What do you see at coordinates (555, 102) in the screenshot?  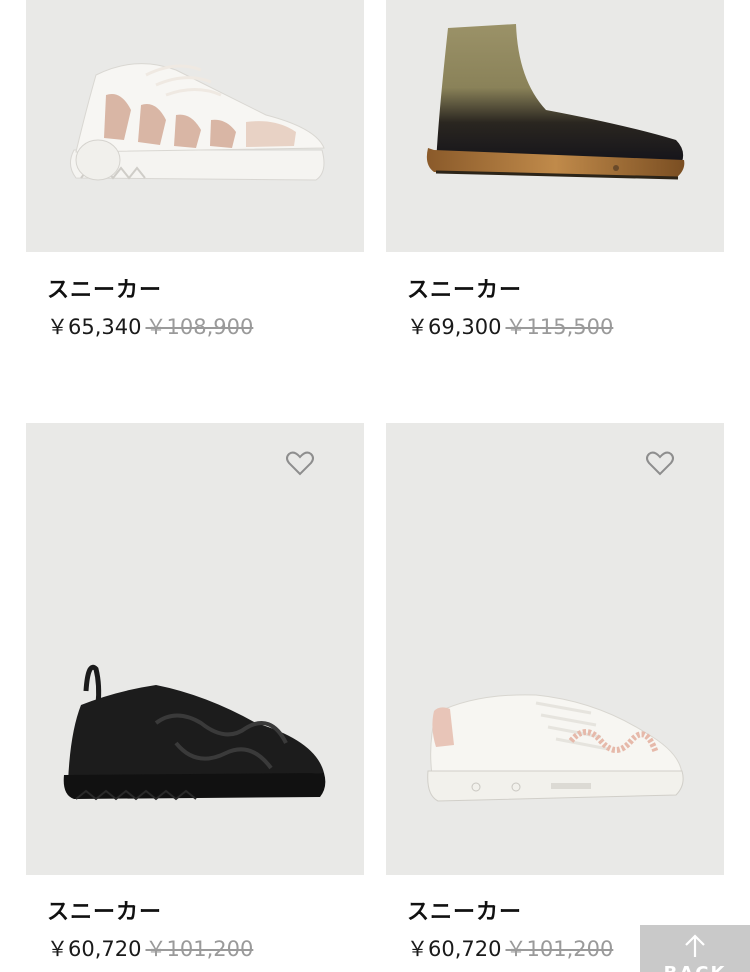 I see `sock-sneaker-image` at bounding box center [555, 102].